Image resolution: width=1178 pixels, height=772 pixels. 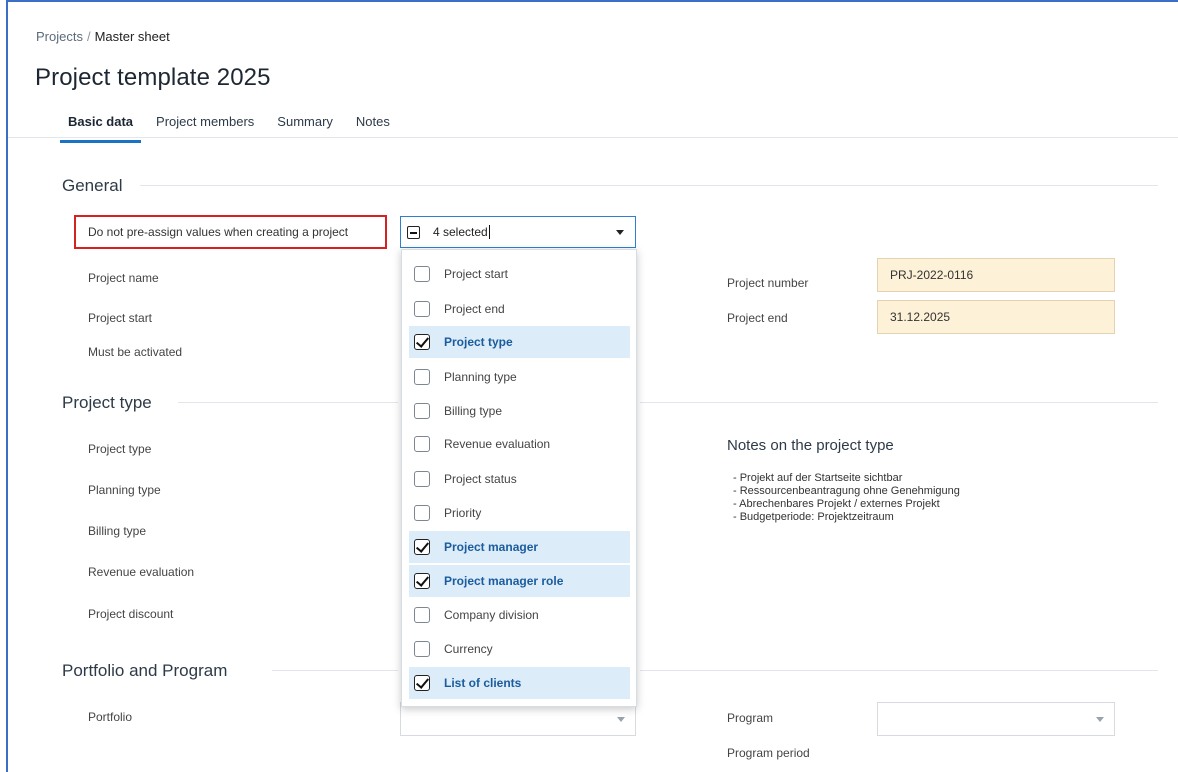 What do you see at coordinates (123, 278) in the screenshot?
I see `project-name-label: Project name` at bounding box center [123, 278].